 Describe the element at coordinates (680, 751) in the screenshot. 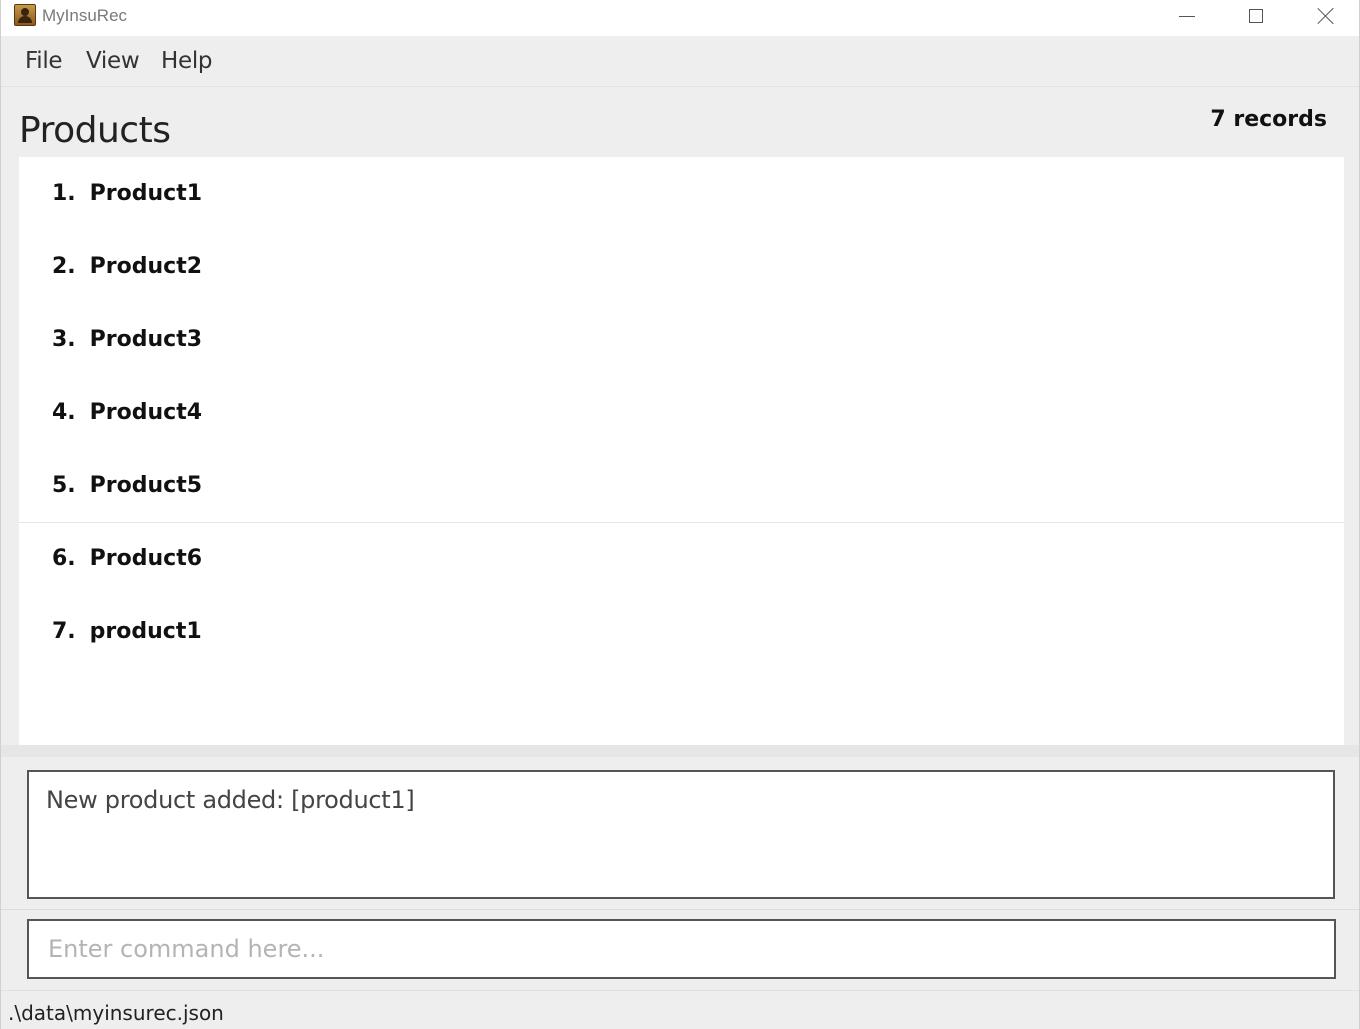

I see `panel-separator` at that location.